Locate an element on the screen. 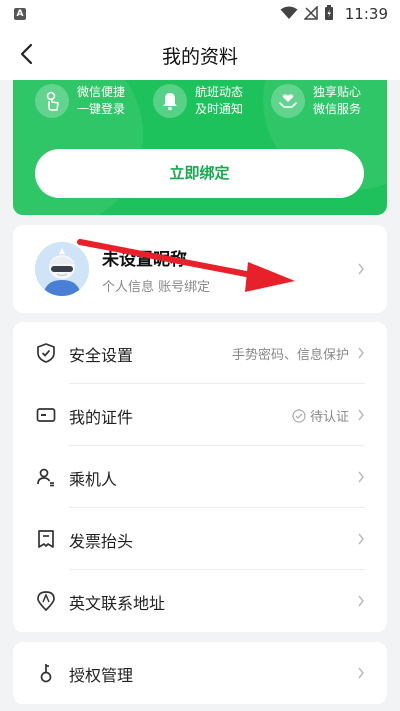 The height and width of the screenshot is (711, 400). menu-item-label: 授权管理 is located at coordinates (101, 675).